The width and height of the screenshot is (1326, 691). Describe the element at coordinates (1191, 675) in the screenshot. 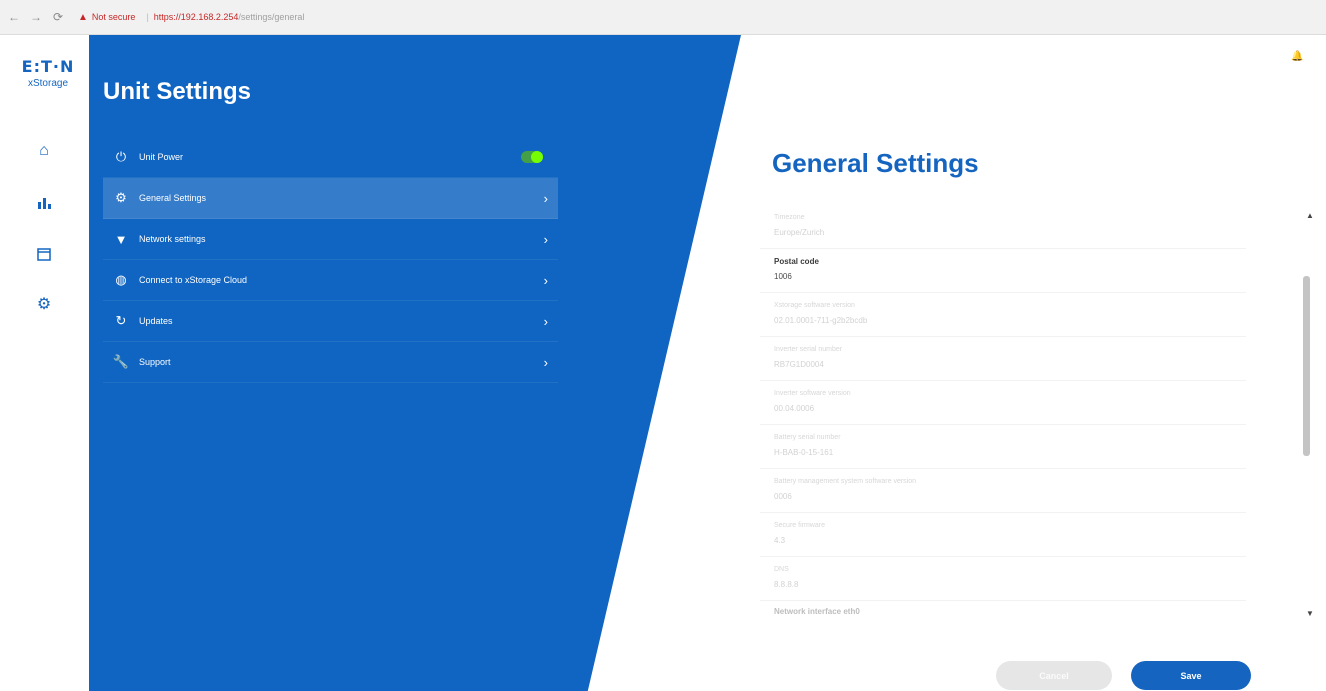

I see `save-button: Save` at that location.